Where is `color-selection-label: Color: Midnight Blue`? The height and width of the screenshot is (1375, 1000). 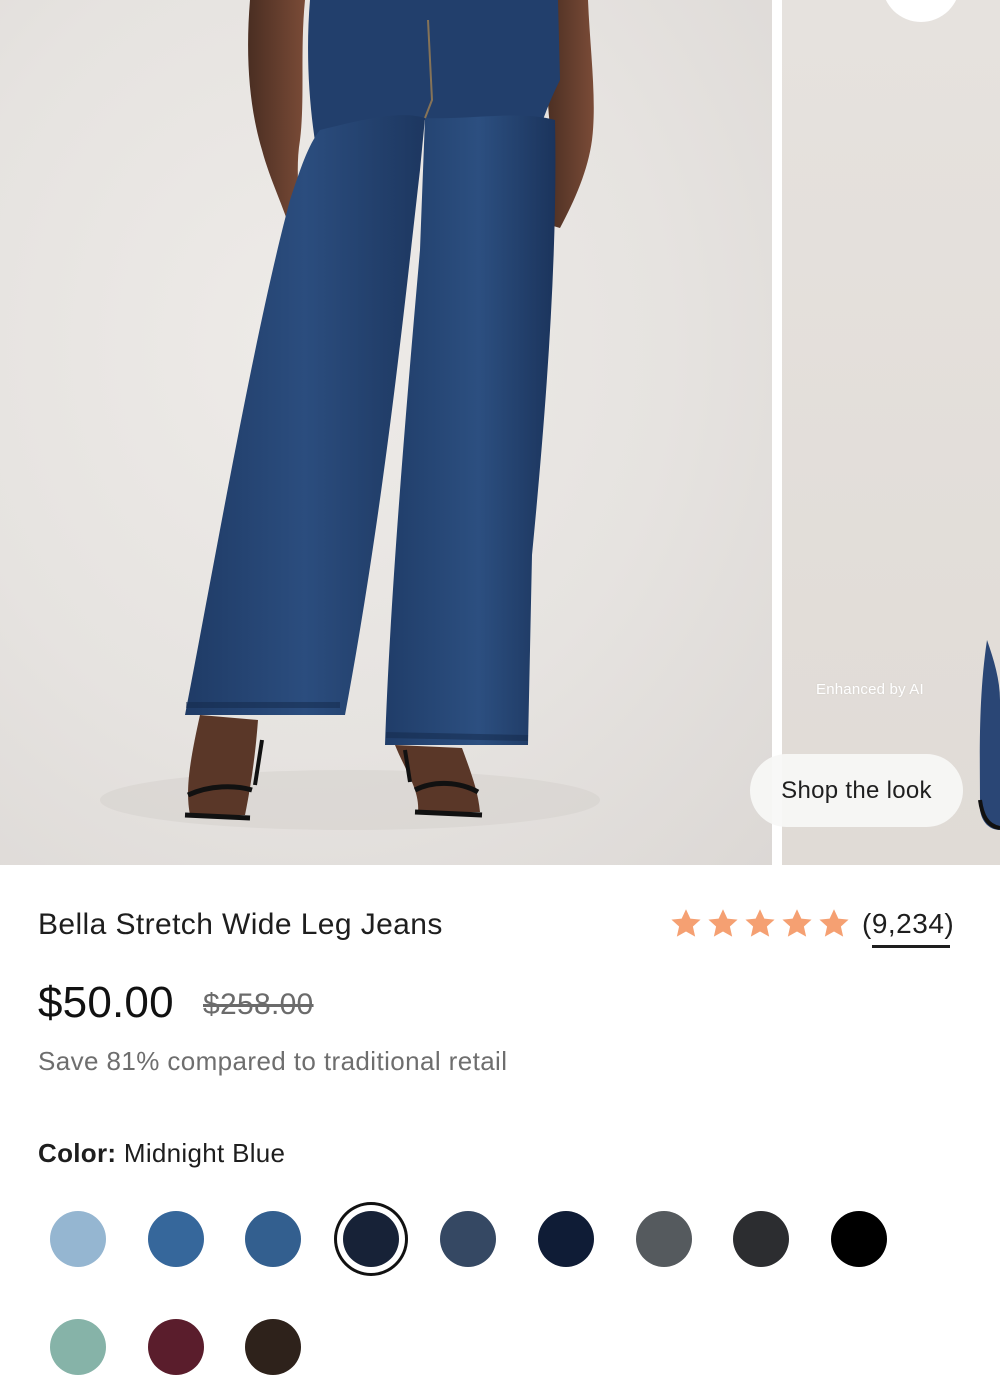 color-selection-label: Color: Midnight Blue is located at coordinates (161, 1153).